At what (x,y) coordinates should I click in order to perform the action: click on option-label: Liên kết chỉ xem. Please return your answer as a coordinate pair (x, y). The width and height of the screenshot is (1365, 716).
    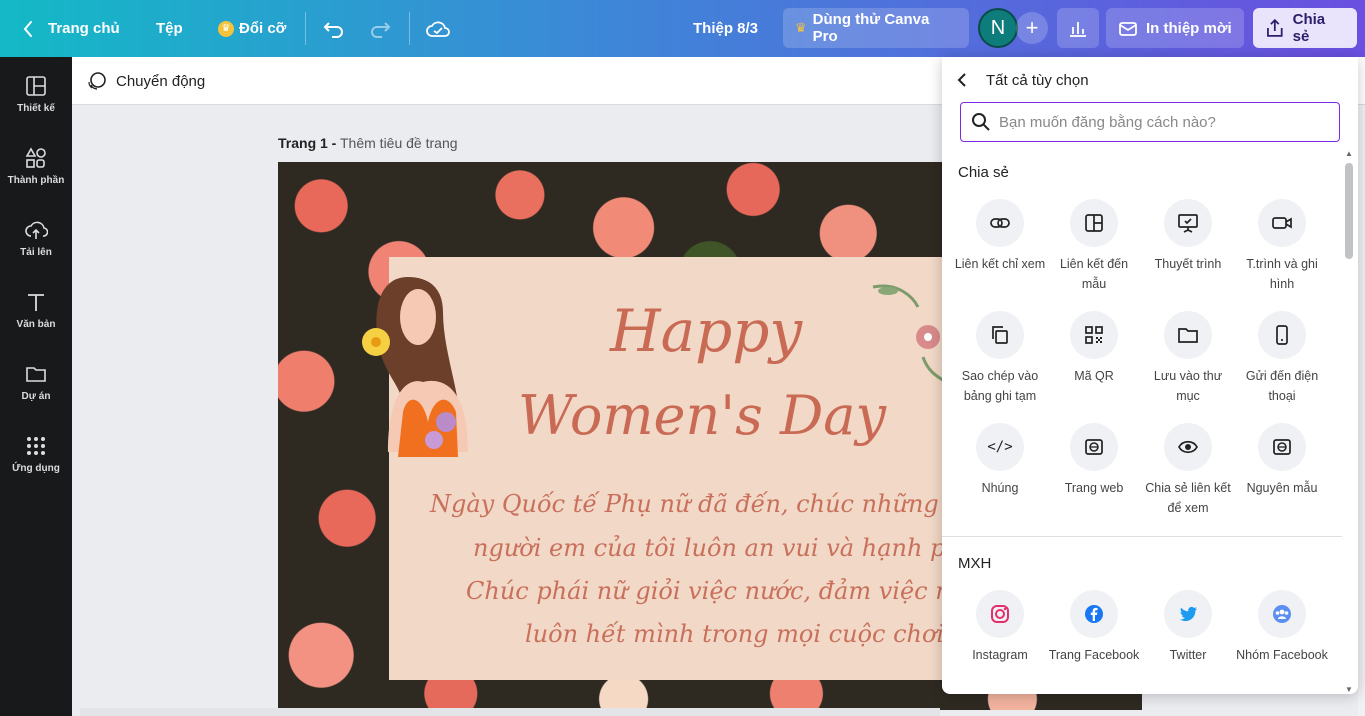
    Looking at the image, I should click on (1000, 264).